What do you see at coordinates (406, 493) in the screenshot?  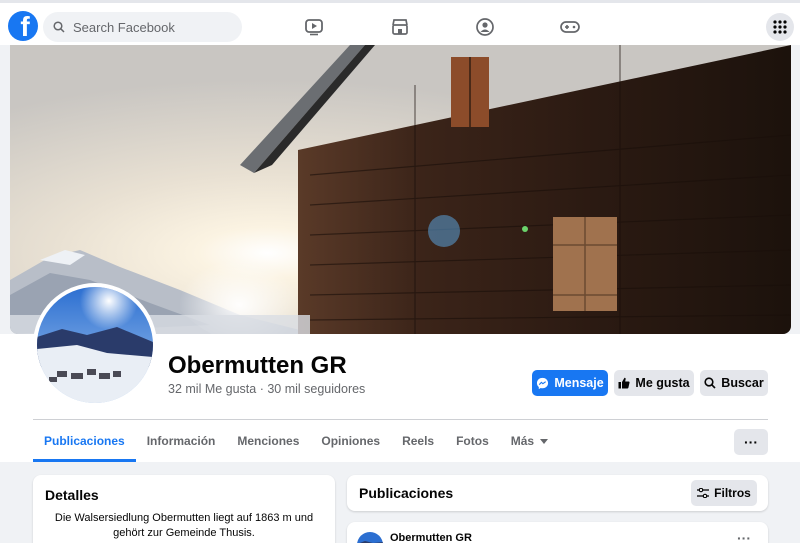 I see `publications-title: Publicaciones` at bounding box center [406, 493].